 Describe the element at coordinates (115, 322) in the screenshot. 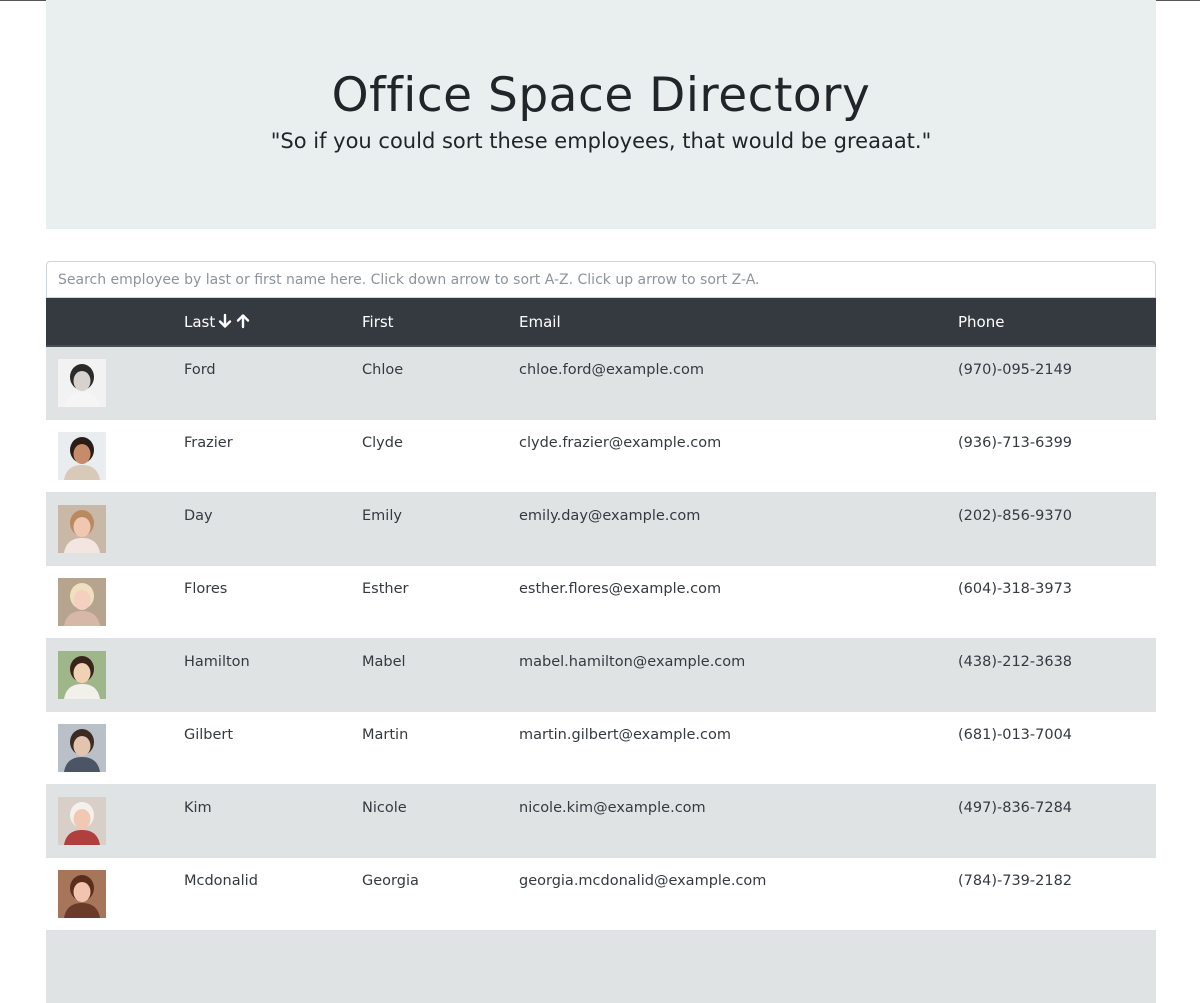

I see `header-image` at that location.